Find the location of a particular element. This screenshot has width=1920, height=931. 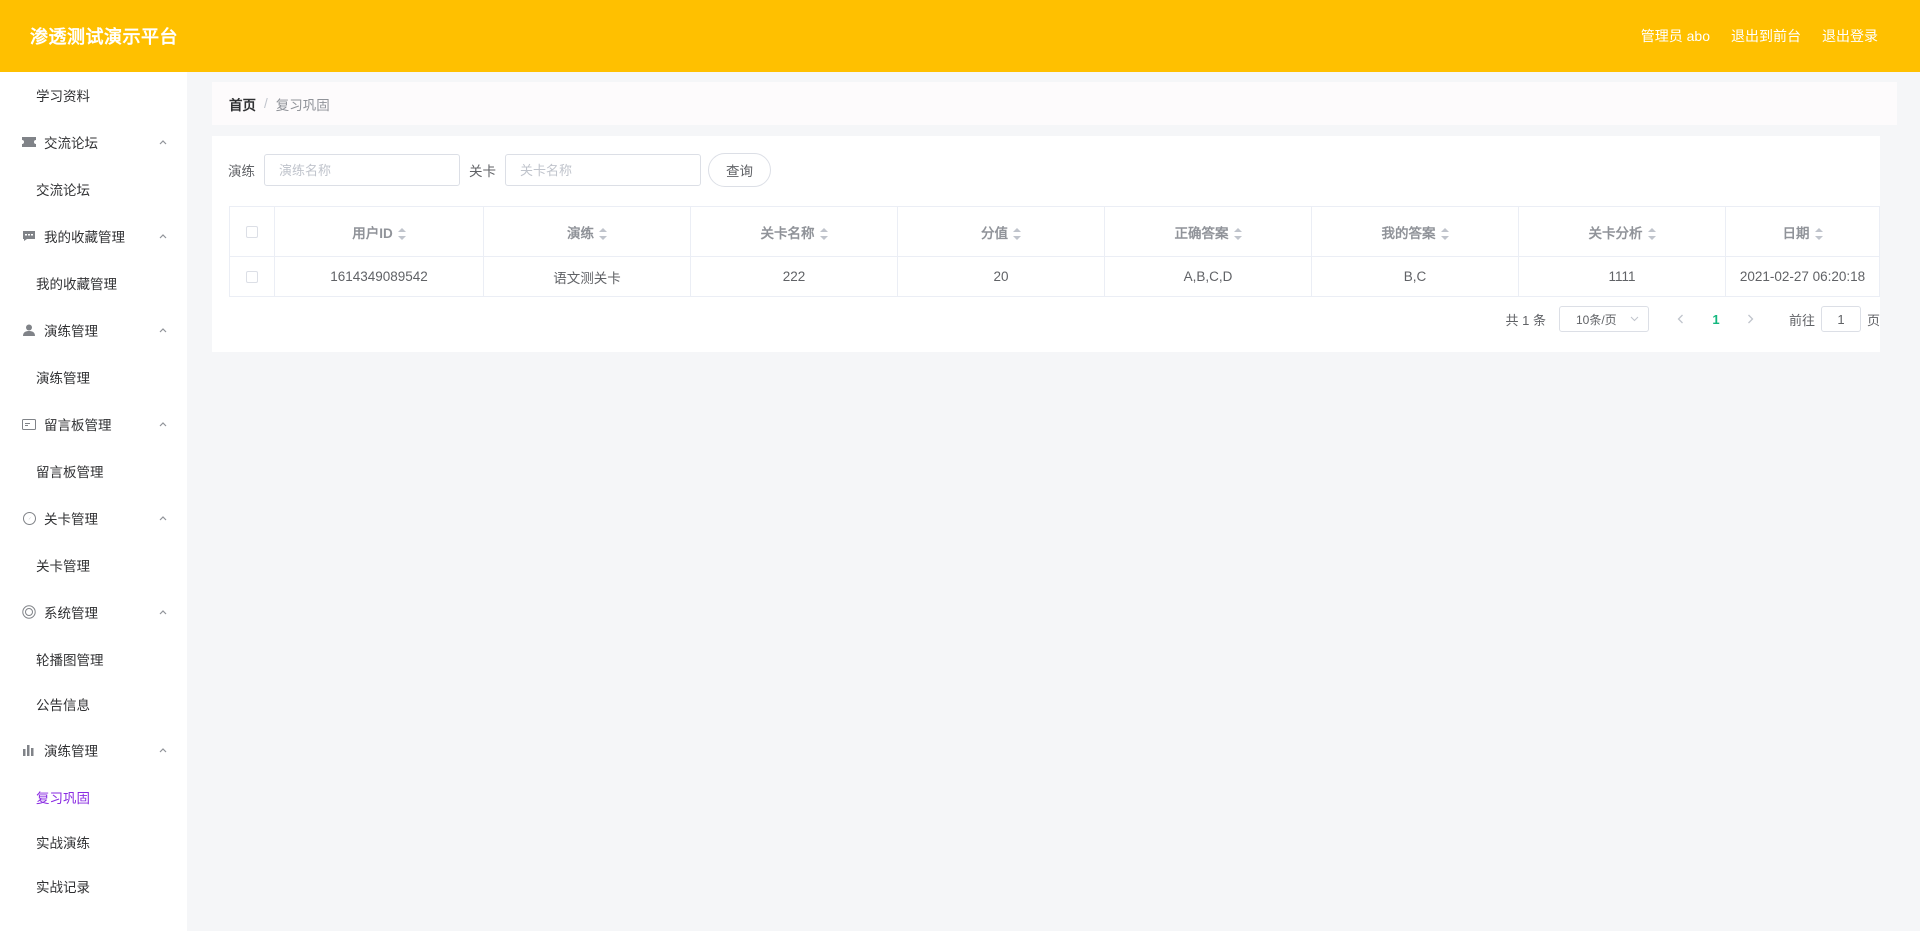

page-suffix: 页 is located at coordinates (1873, 320).